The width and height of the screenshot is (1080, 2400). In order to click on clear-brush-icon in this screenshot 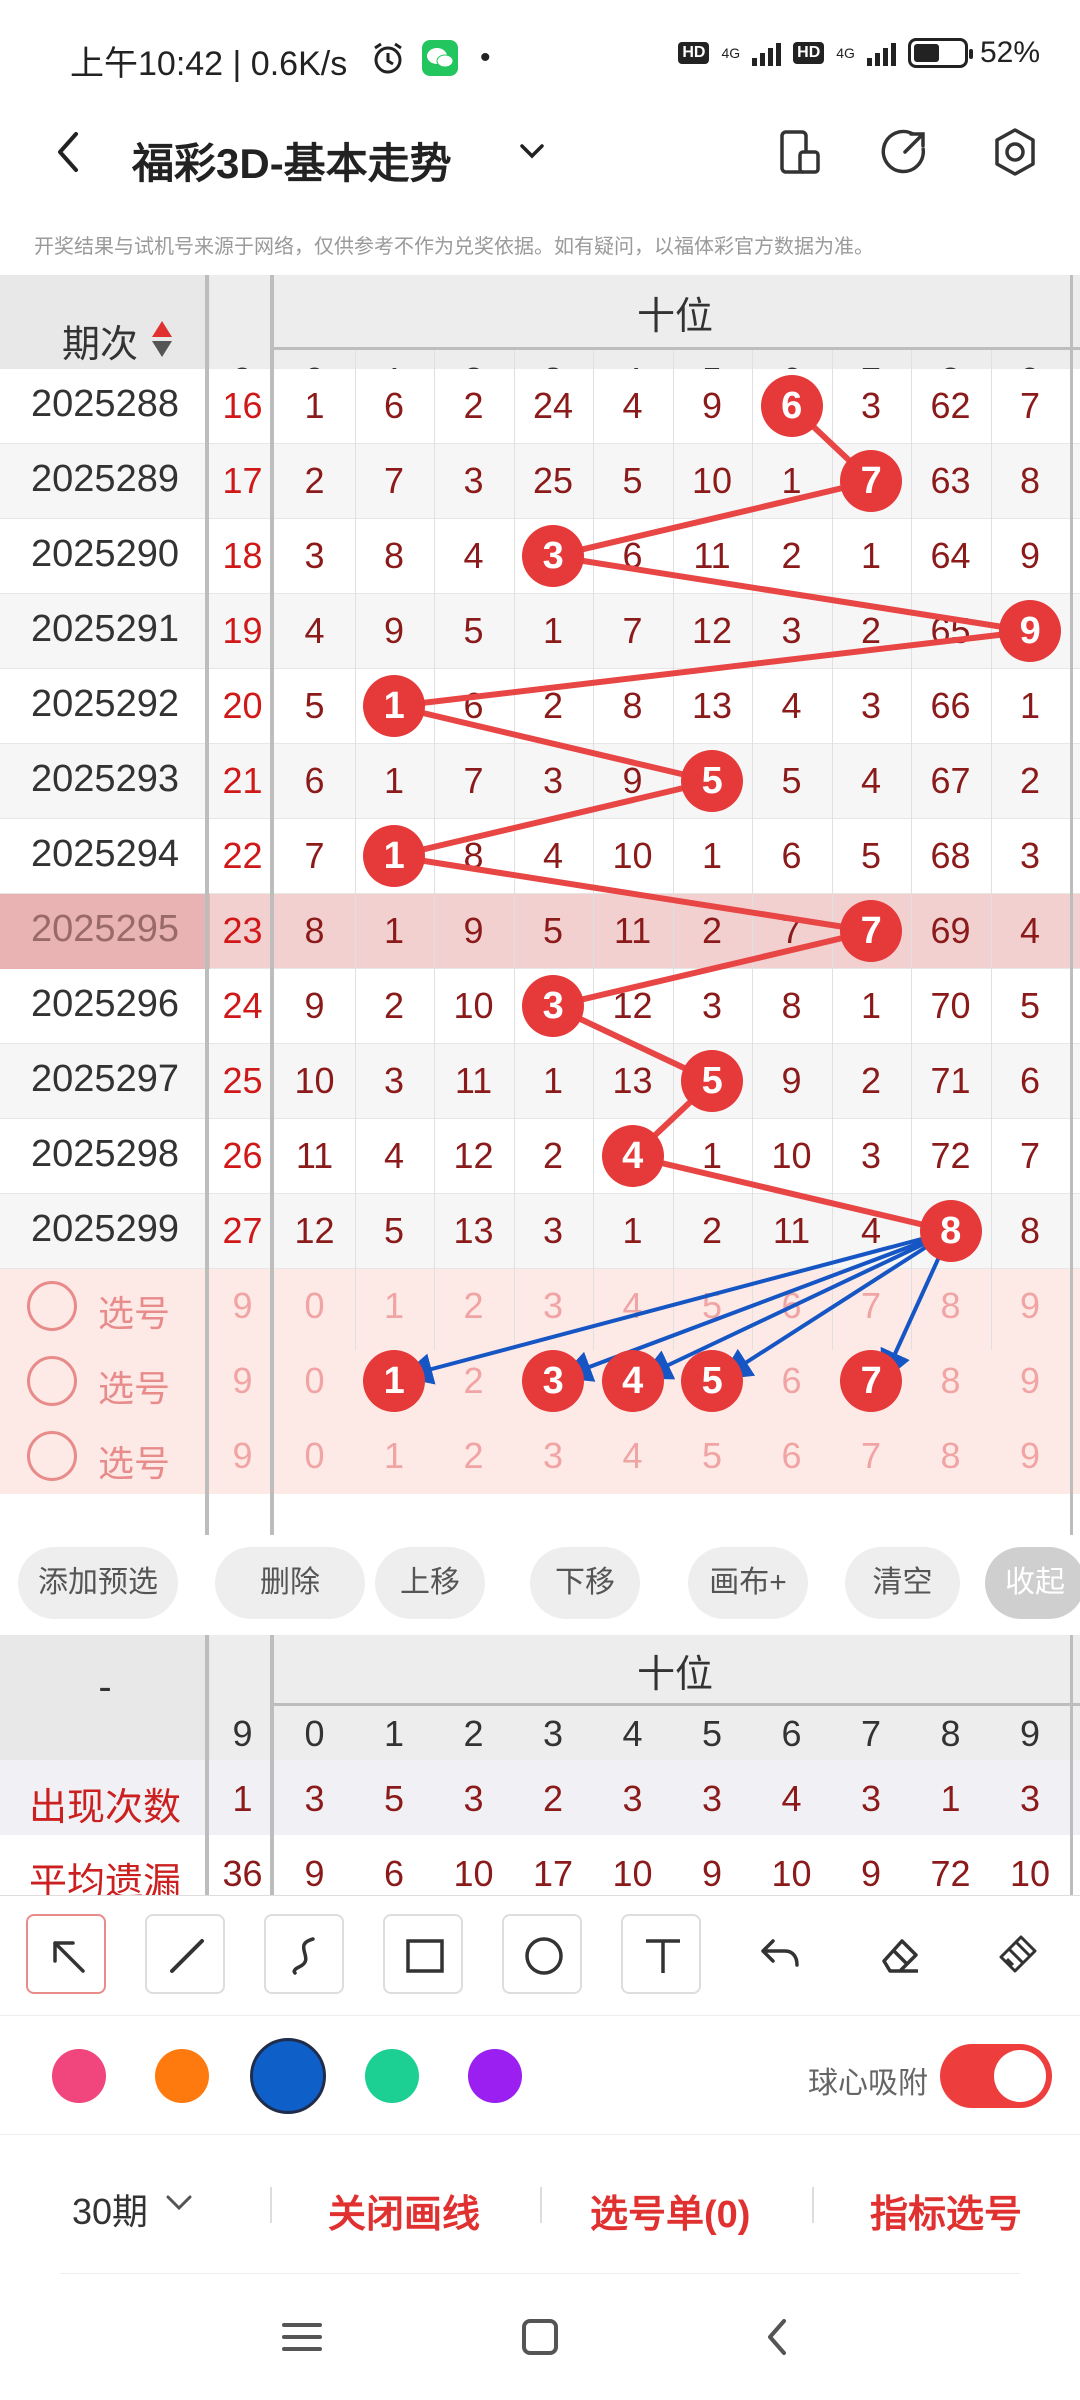, I will do `click(1018, 1954)`.